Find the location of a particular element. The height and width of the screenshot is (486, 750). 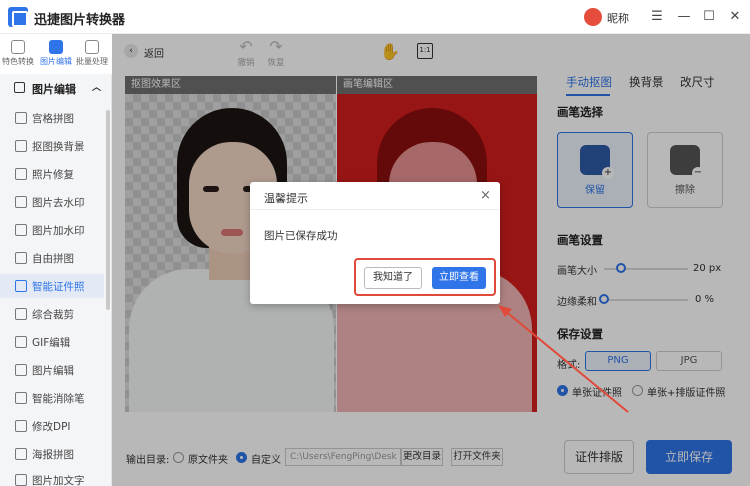

close-icon: × is located at coordinates (485, 195).